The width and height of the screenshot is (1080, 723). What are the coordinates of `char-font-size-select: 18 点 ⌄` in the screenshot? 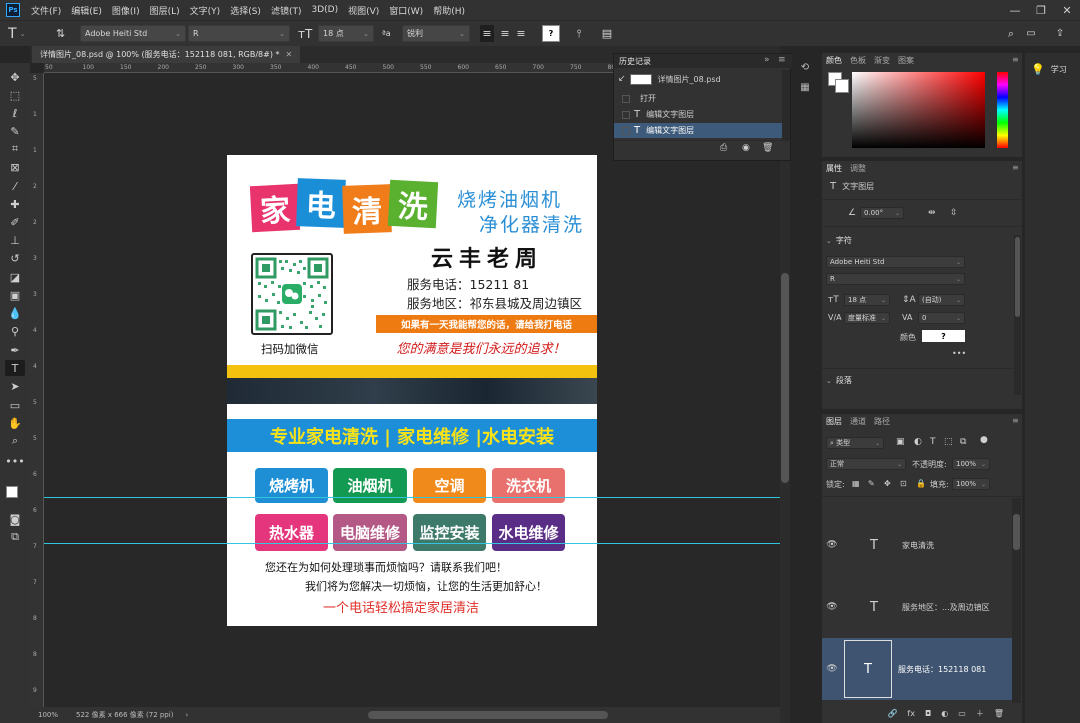 It's located at (867, 300).